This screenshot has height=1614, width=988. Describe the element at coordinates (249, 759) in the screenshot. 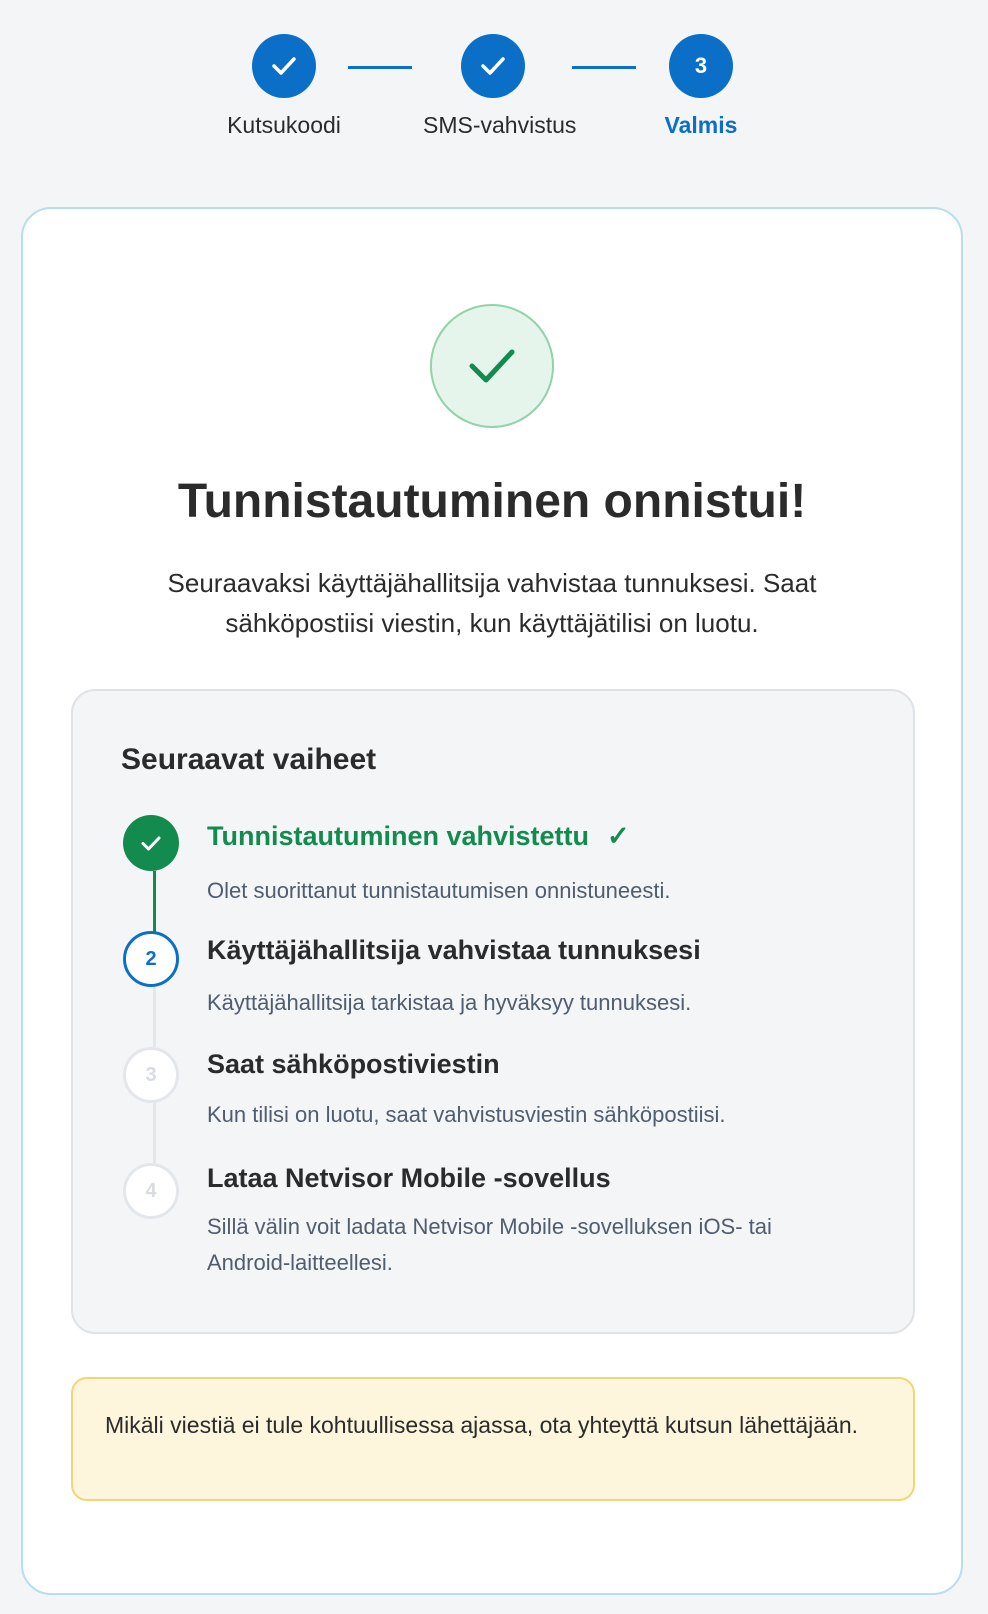

I see `next-steps-heading: Seuraavat vaiheet` at that location.